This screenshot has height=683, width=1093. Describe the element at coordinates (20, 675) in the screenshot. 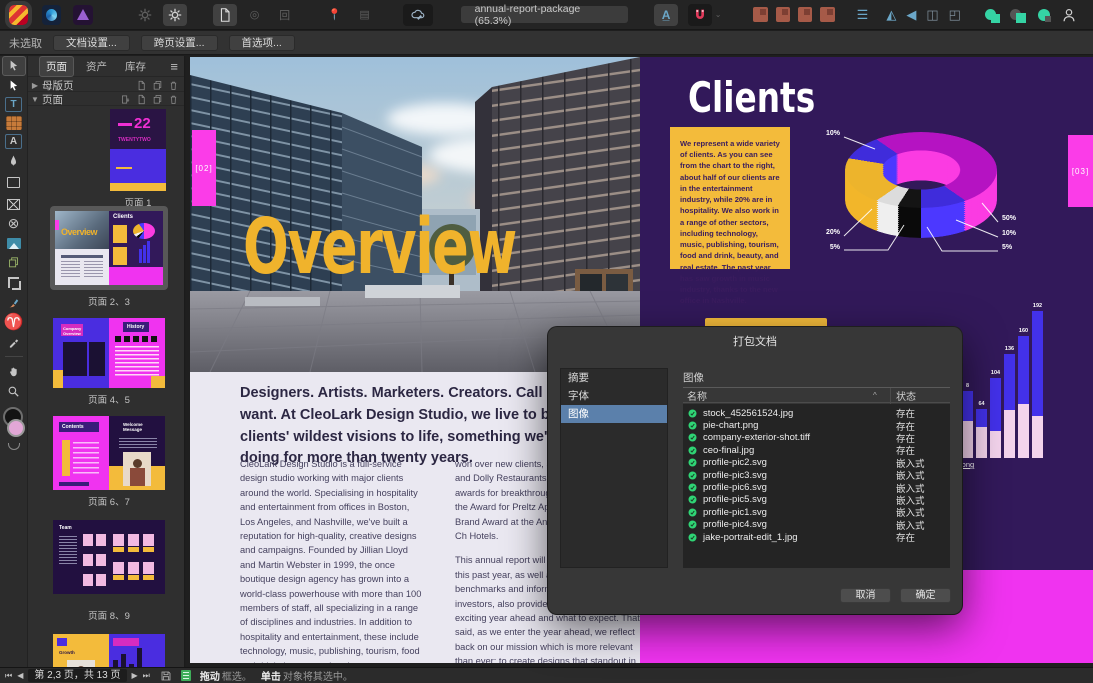

I see `previous-page-icon: ◀` at that location.